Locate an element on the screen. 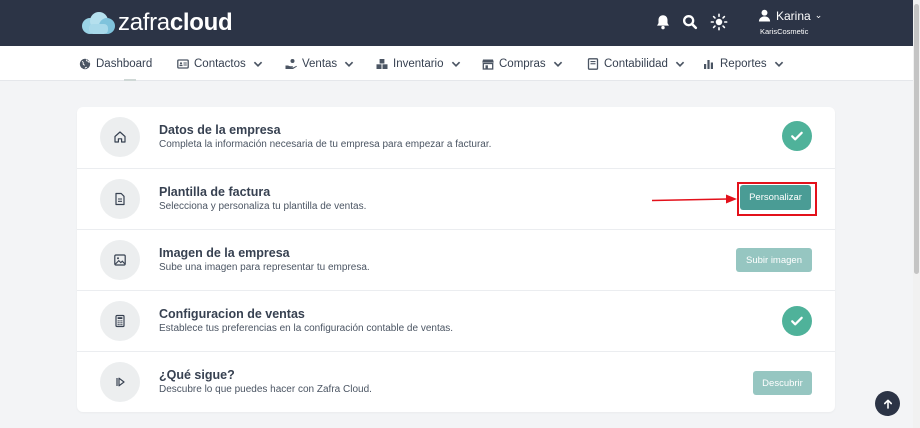  logo-text: zafracloud is located at coordinates (175, 23).